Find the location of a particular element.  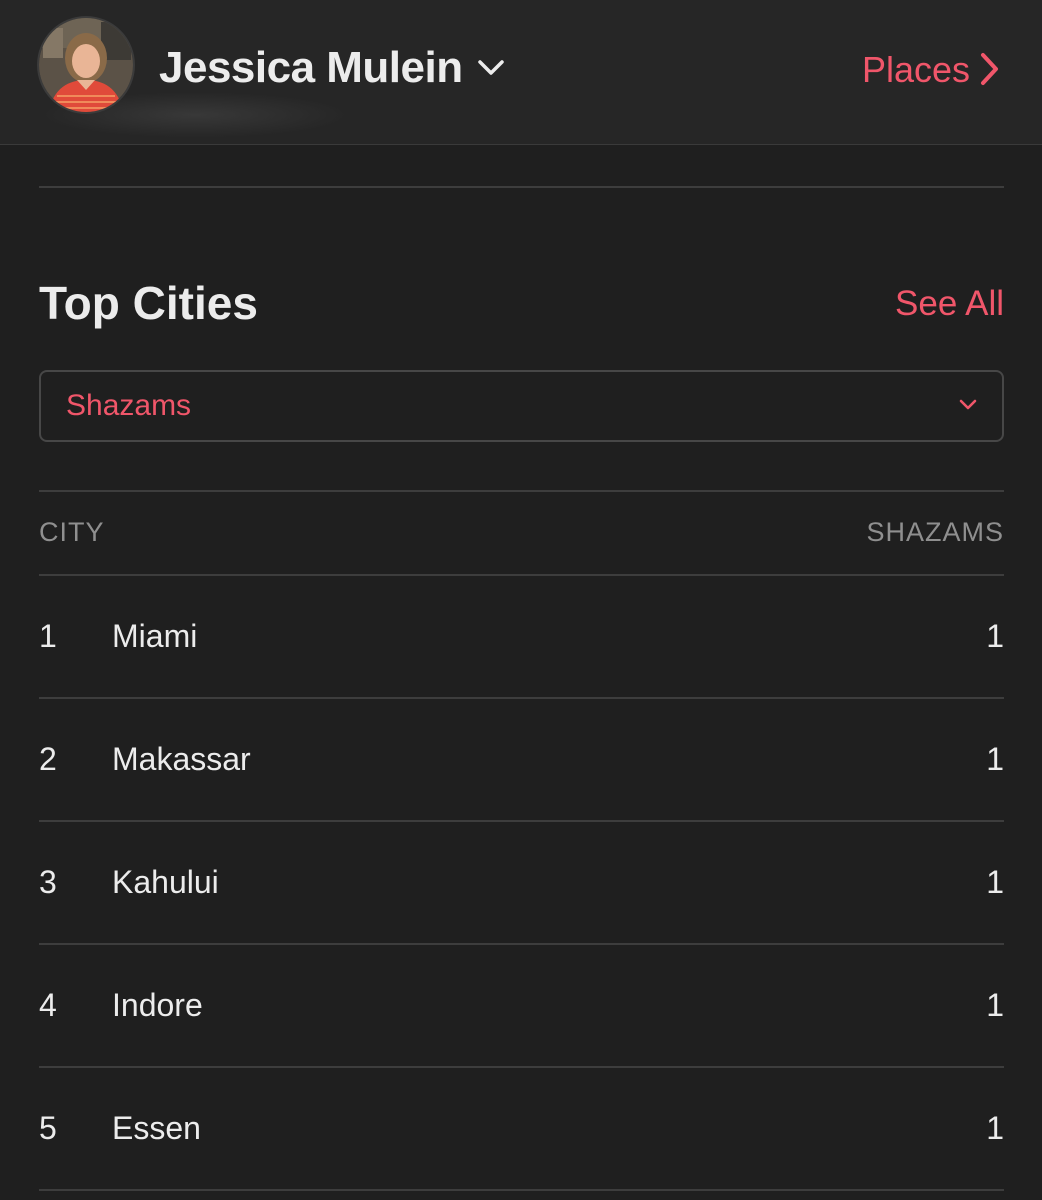

row-divider is located at coordinates (521, 1190).